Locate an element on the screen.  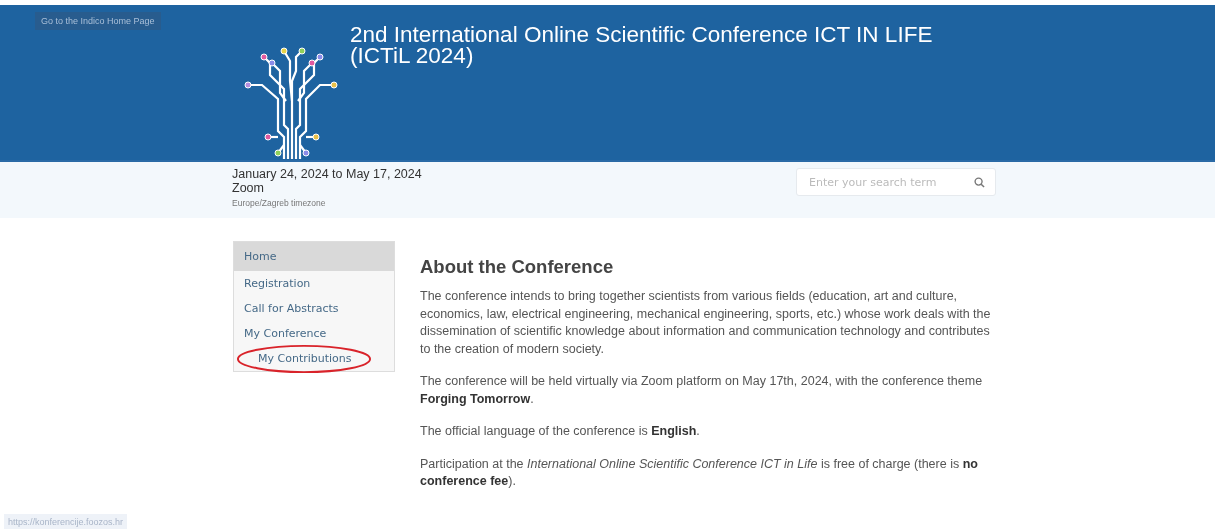
sidebar-item: Call for Abstracts is located at coordinates (314, 308).